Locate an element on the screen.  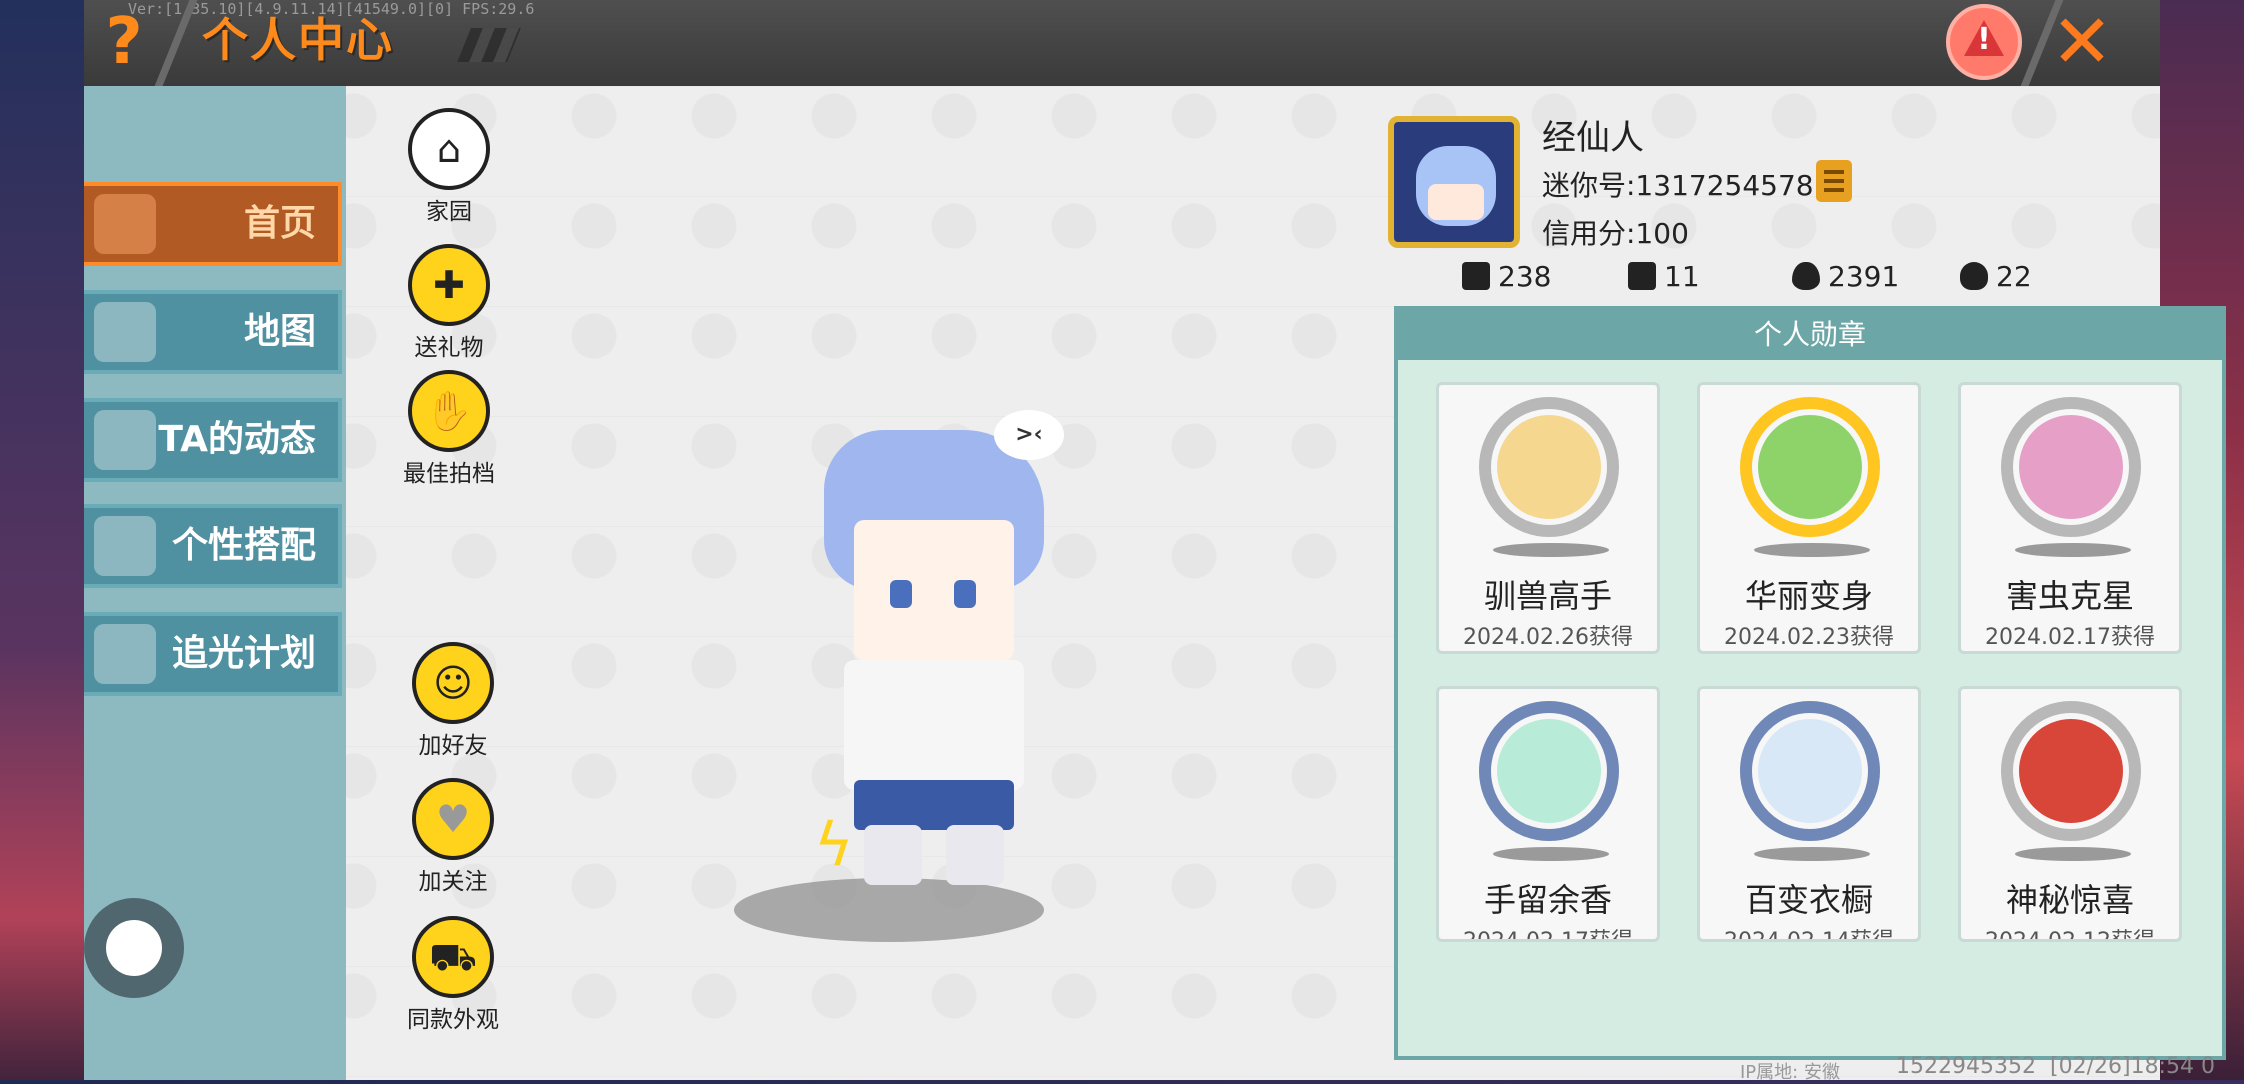
medal-card: 手留余香 2024.02.17获得 is located at coordinates (1548, 814).